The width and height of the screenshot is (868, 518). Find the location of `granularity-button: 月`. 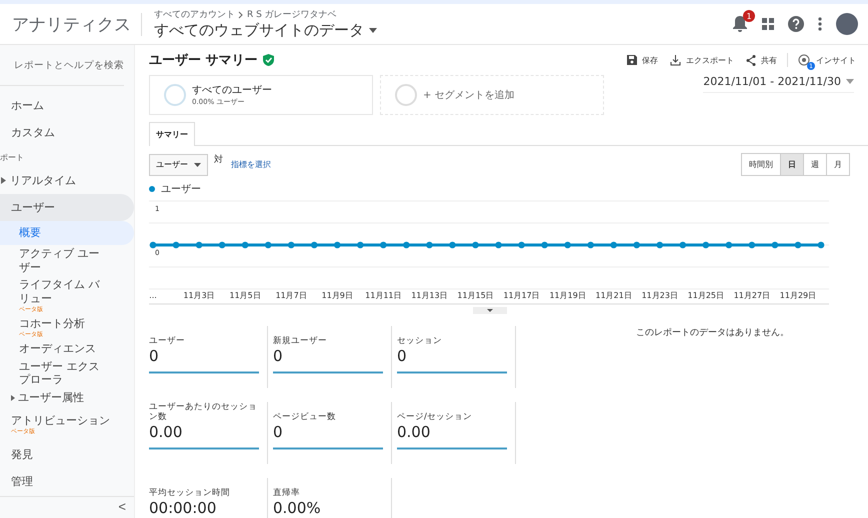

granularity-button: 月 is located at coordinates (838, 164).